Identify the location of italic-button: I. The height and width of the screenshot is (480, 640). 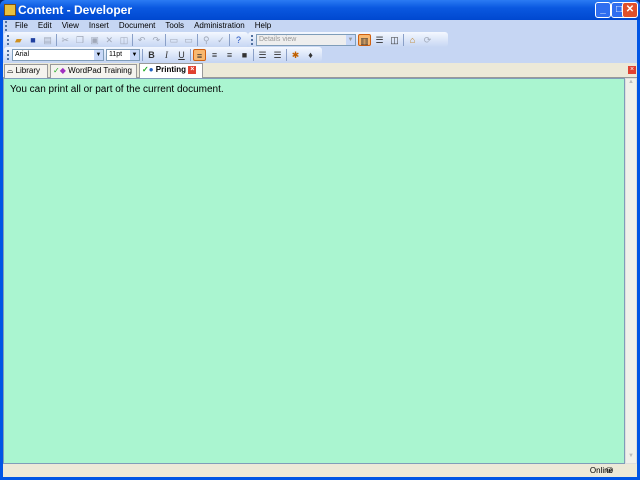
(166, 55).